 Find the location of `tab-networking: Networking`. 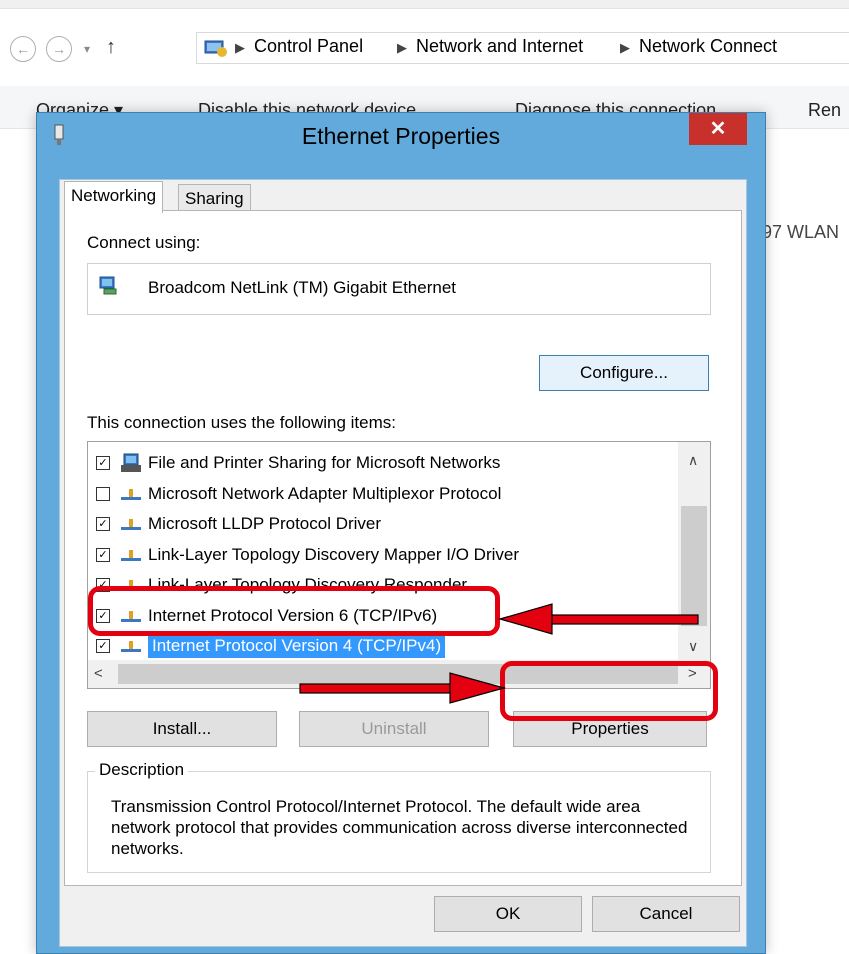

tab-networking: Networking is located at coordinates (114, 197).